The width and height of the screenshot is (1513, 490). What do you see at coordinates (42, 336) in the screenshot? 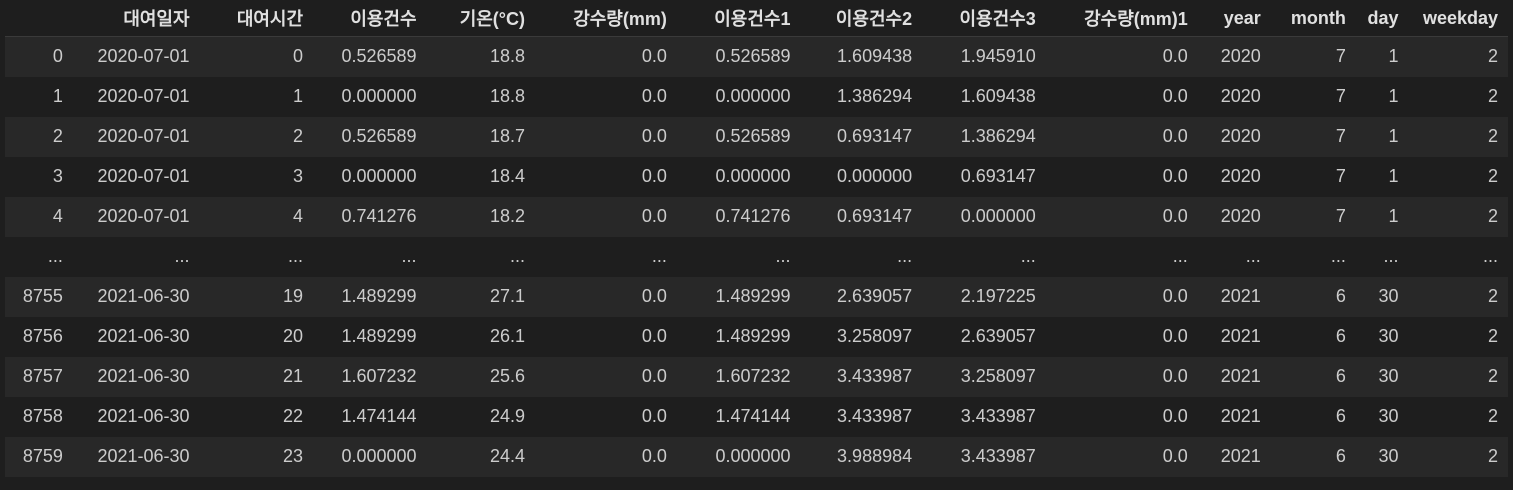
I see `row-index: 8756` at bounding box center [42, 336].